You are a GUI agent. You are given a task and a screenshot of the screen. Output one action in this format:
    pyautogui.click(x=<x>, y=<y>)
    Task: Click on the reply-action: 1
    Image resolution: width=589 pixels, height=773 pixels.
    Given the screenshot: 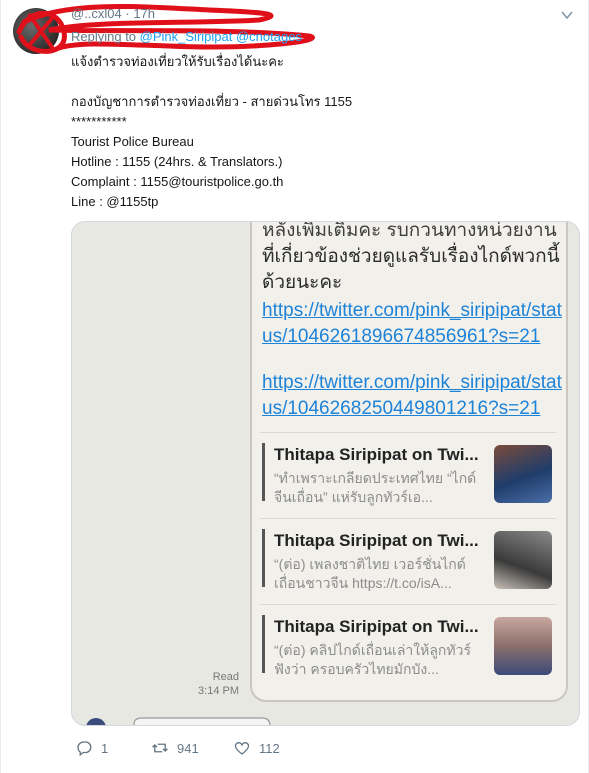 What is the action you would take?
    pyautogui.click(x=91, y=748)
    